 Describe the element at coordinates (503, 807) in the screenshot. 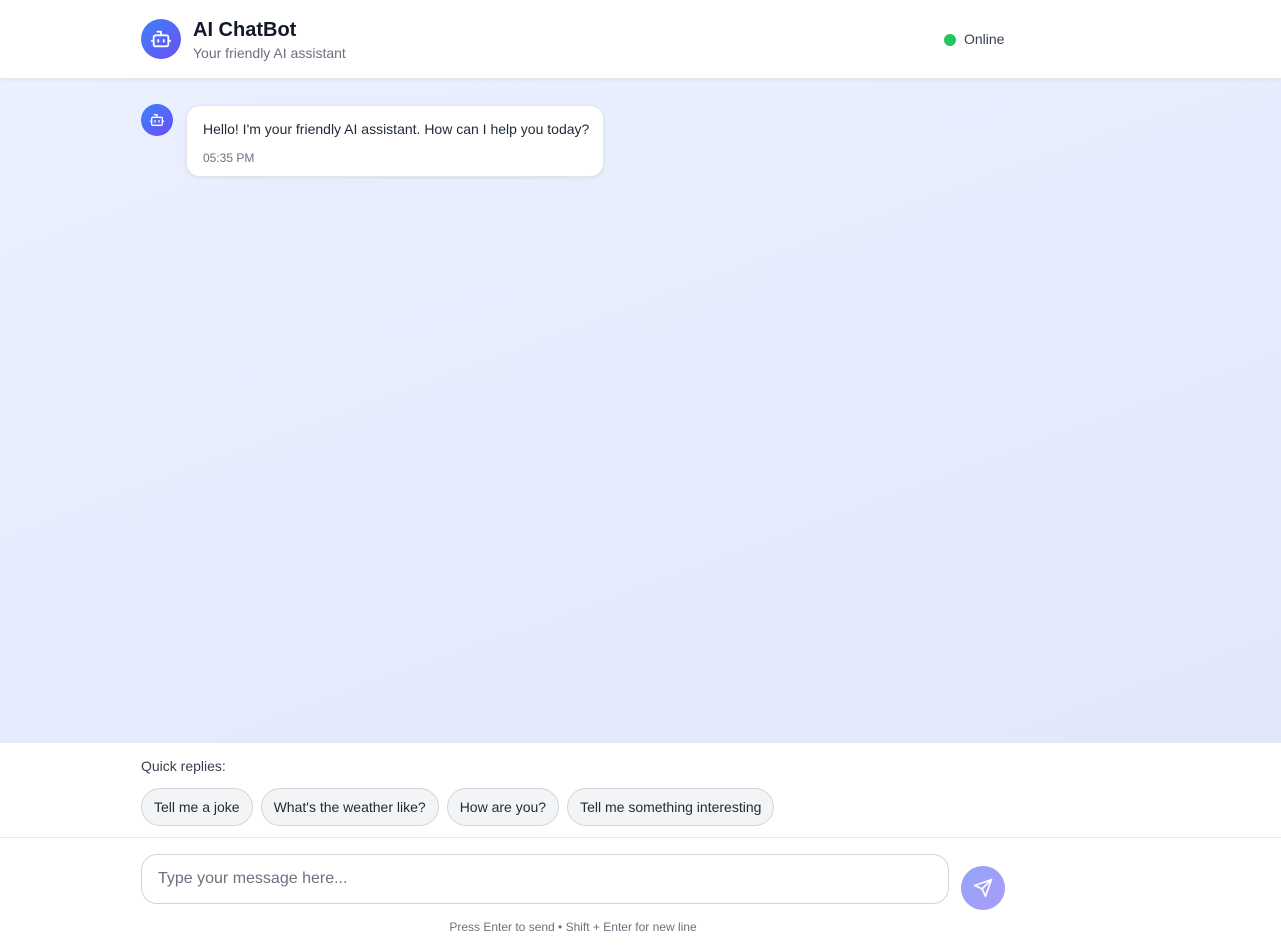

I see `quick-reply-how-are-you: How are you?` at that location.